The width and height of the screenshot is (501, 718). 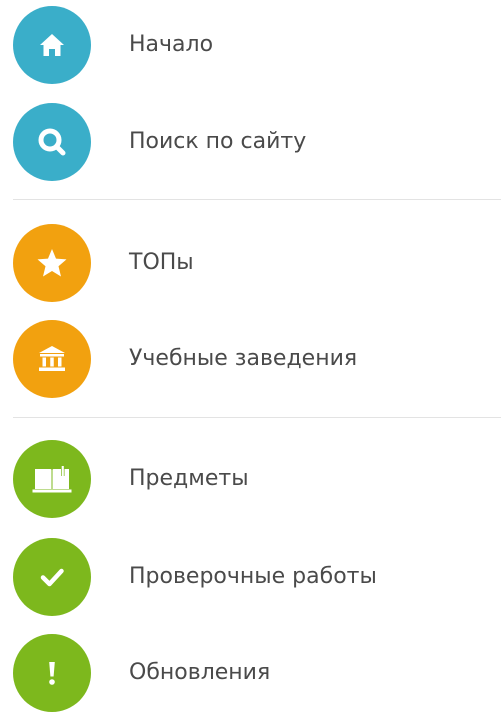 I want to click on menu-item-label: Обновления, so click(x=200, y=672).